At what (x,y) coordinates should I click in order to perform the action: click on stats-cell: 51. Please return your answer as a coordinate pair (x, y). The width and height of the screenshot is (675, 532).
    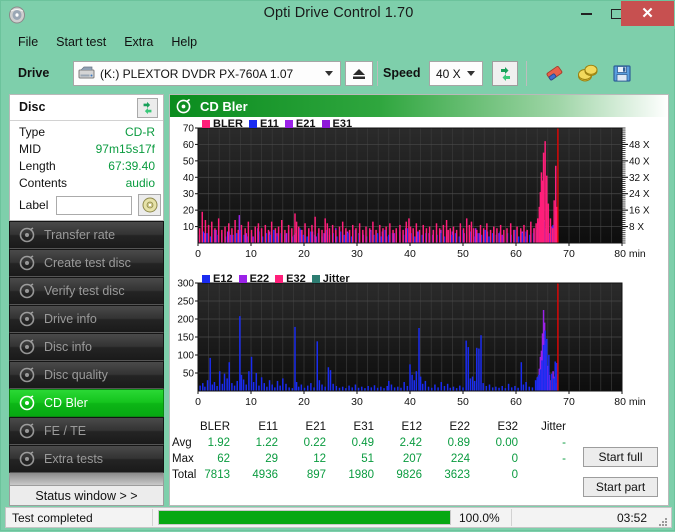
    Looking at the image, I should click on (367, 459).